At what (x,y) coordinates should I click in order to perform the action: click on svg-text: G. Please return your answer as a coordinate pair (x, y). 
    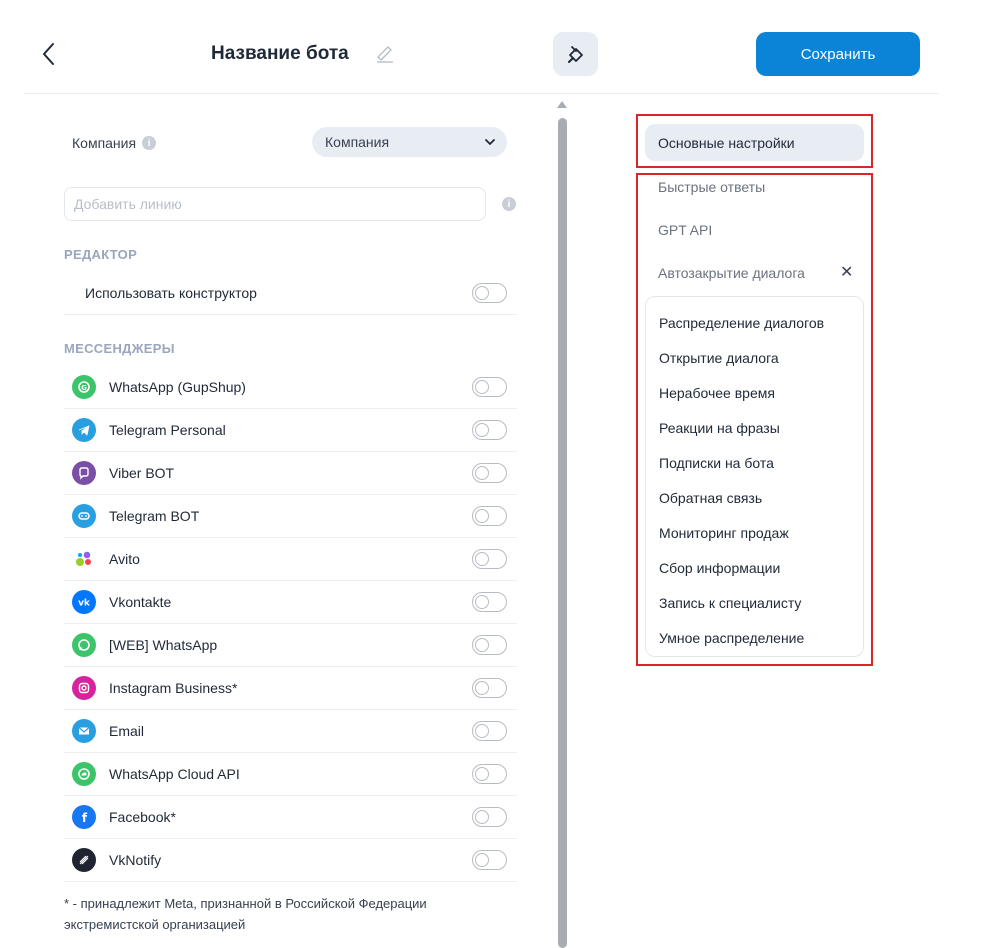
    Looking at the image, I should click on (84, 388).